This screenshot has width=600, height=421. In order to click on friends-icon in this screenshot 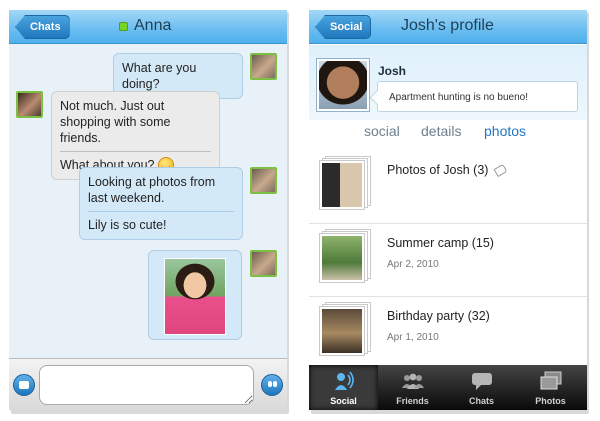, I will do `click(413, 381)`.